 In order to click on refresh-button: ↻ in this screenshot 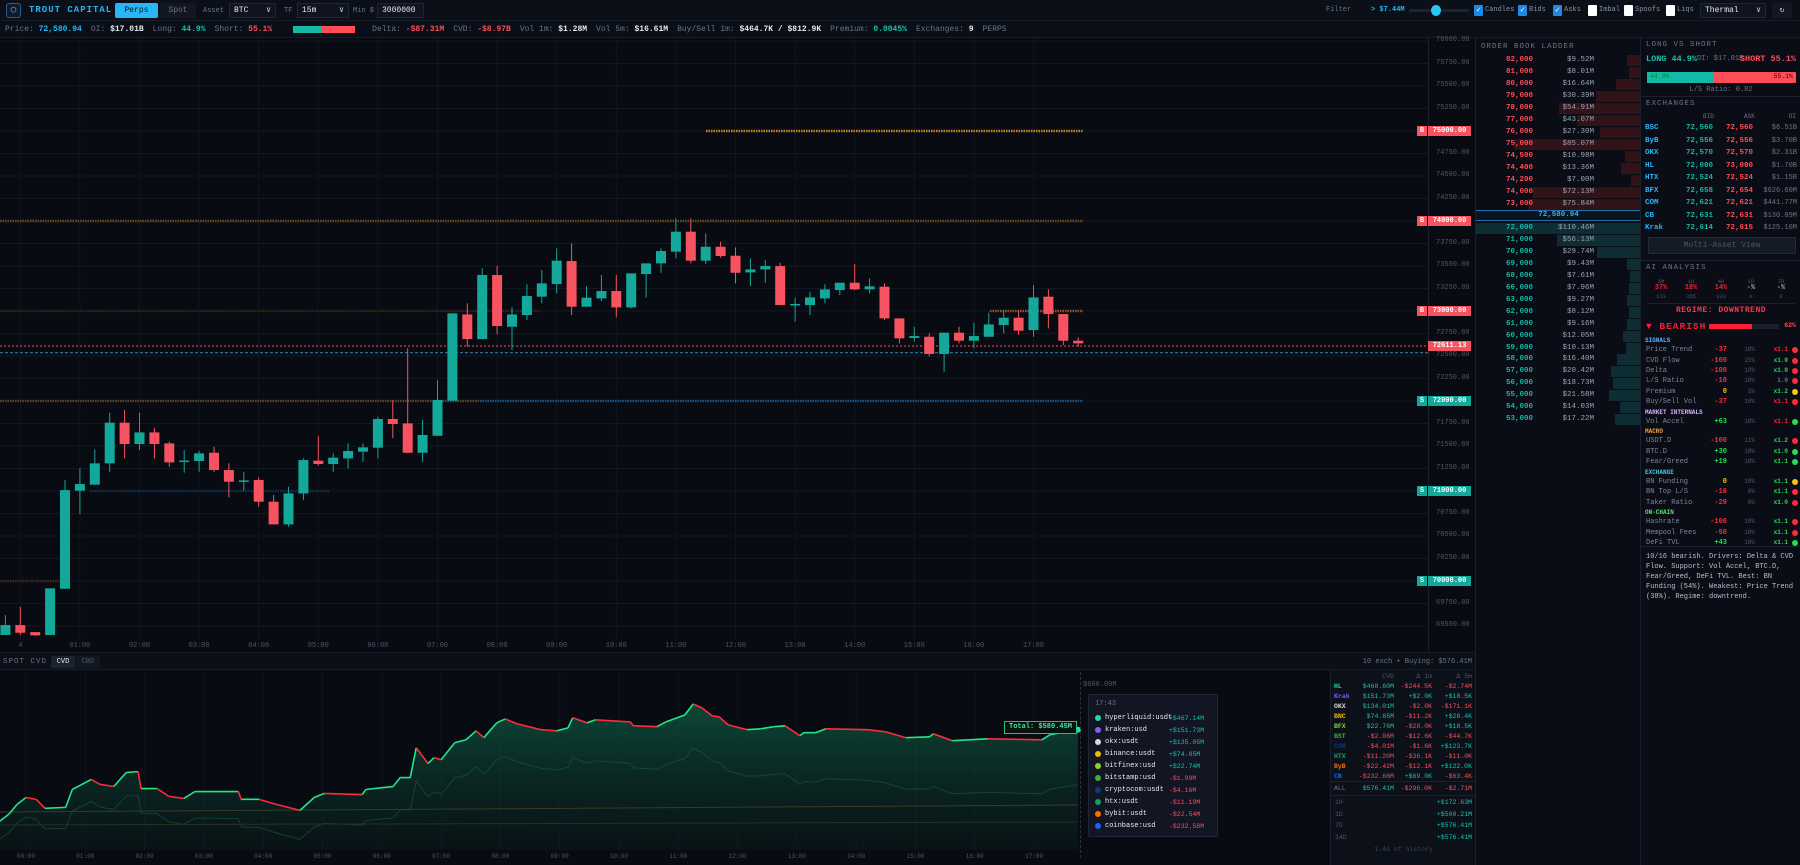, I will do `click(1782, 10)`.